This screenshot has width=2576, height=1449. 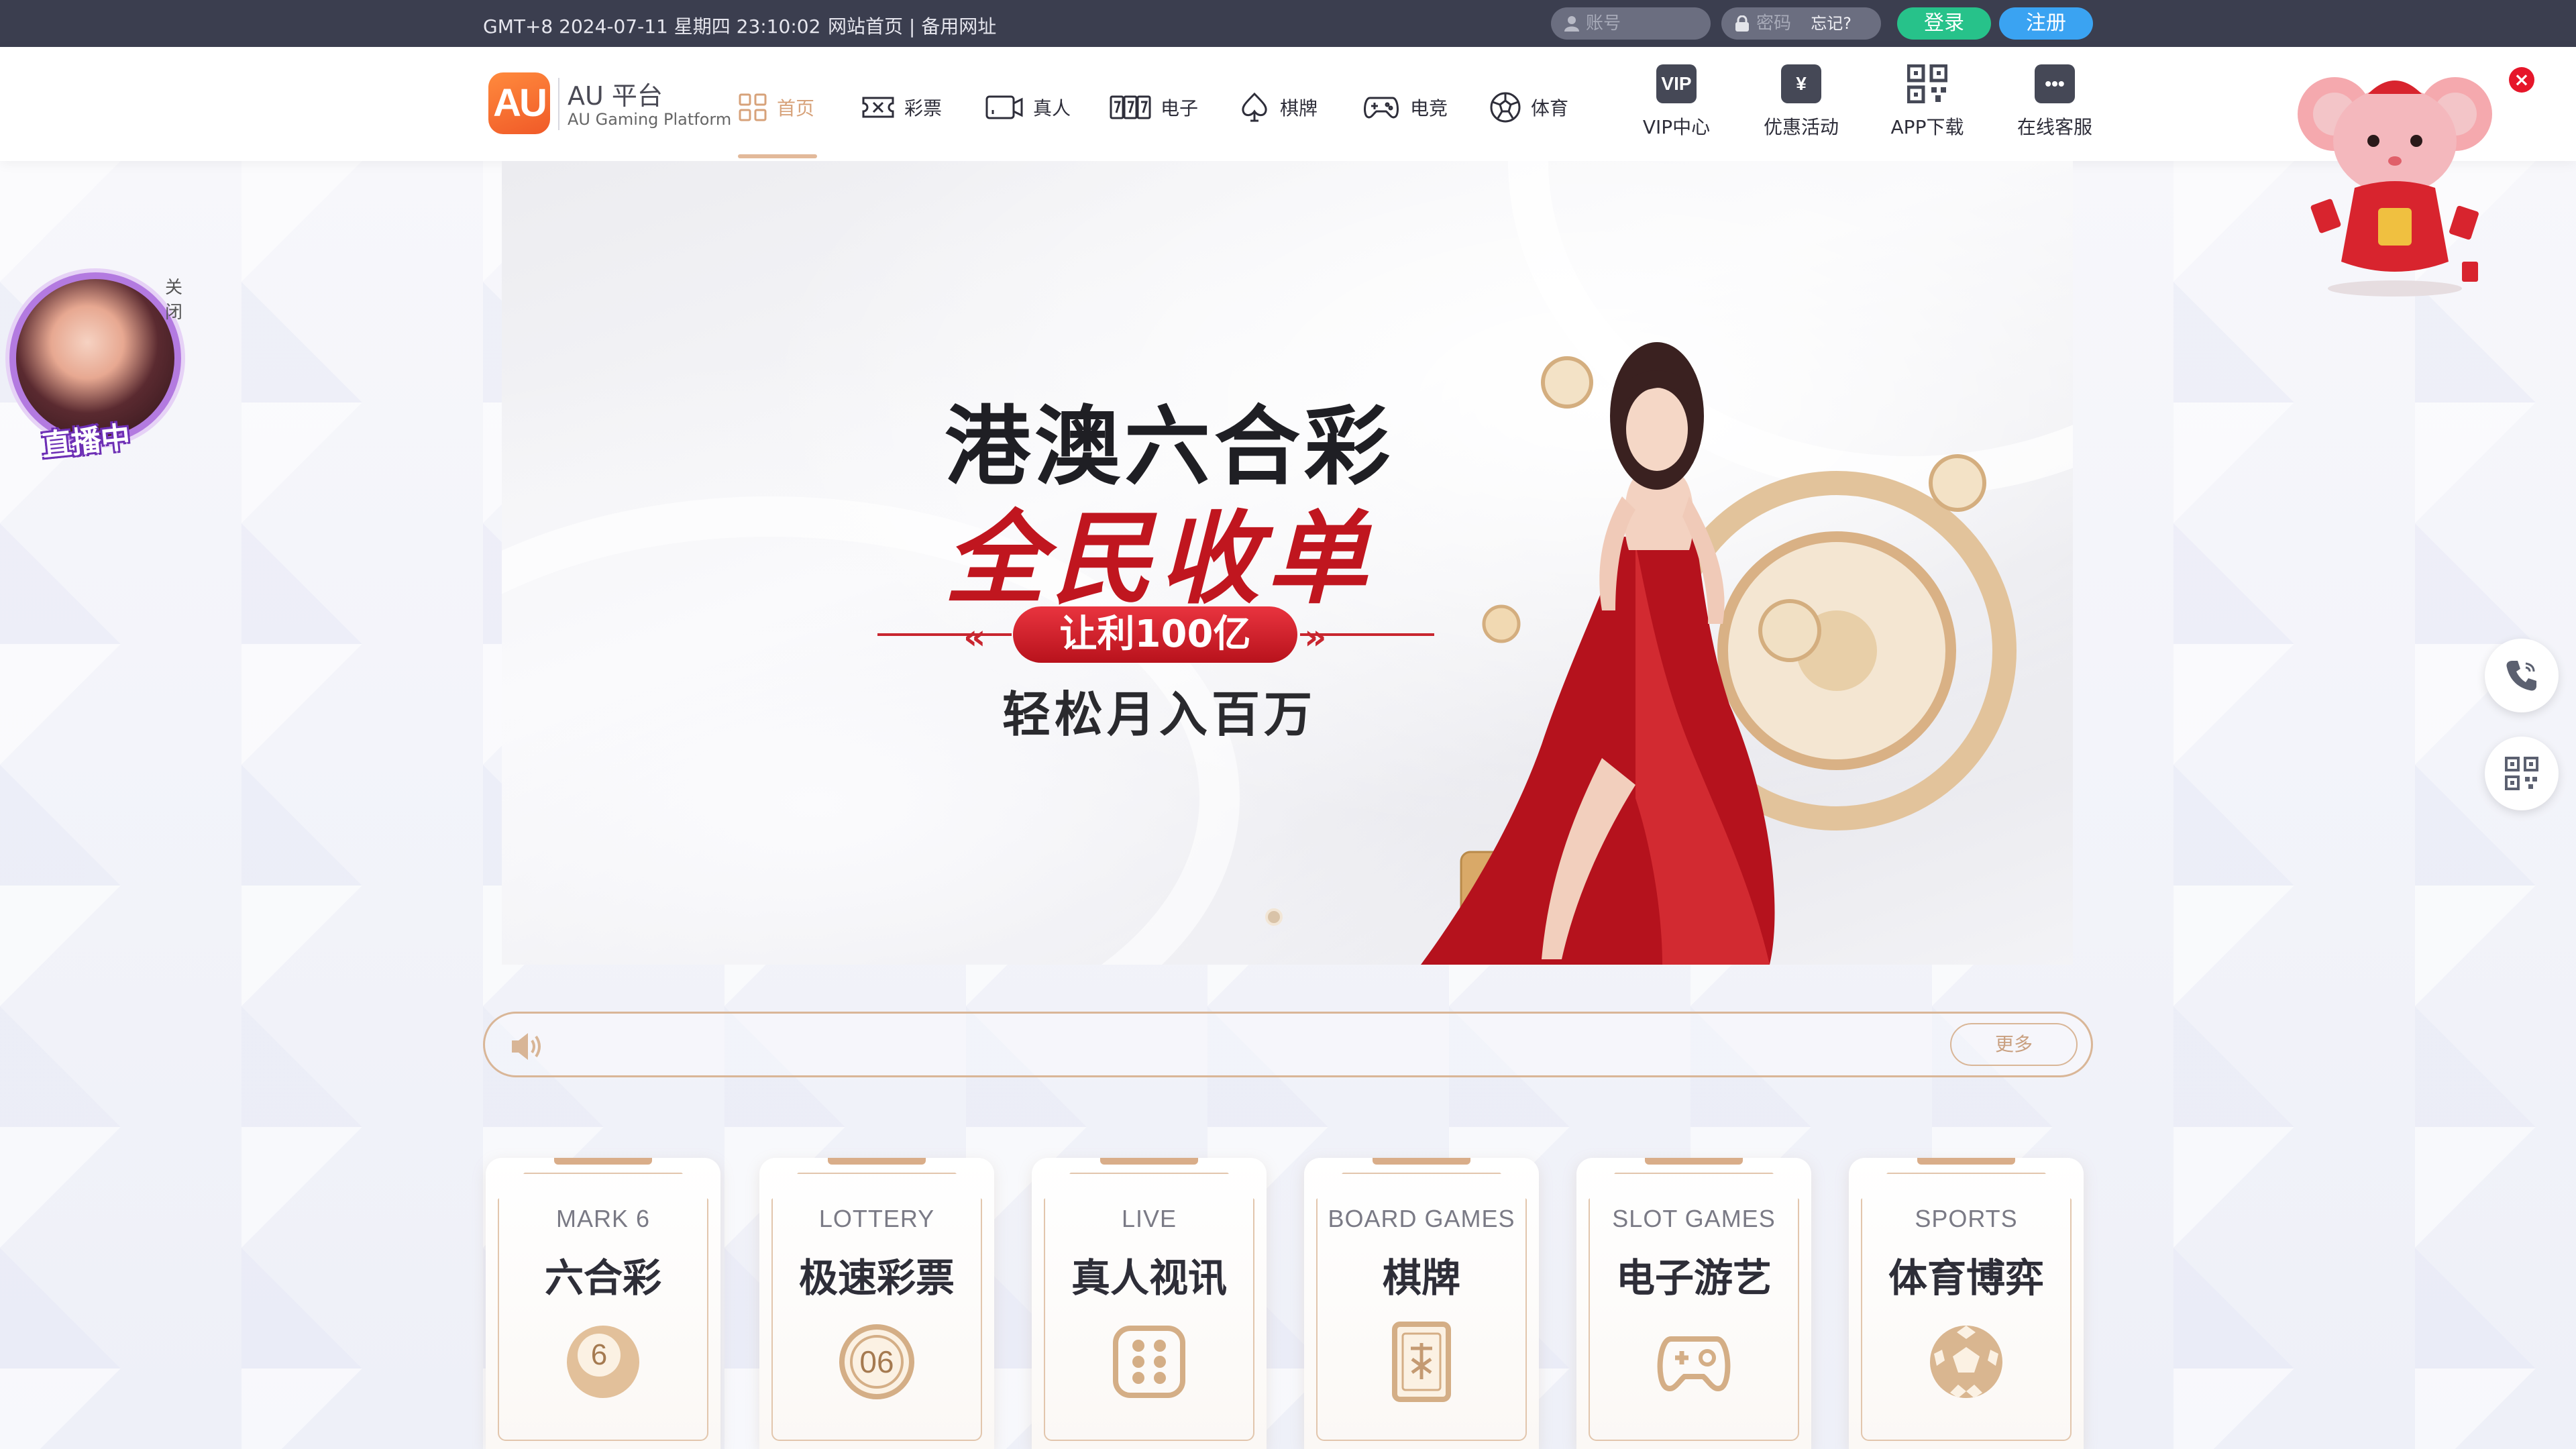 I want to click on qr-code-button, so click(x=2522, y=773).